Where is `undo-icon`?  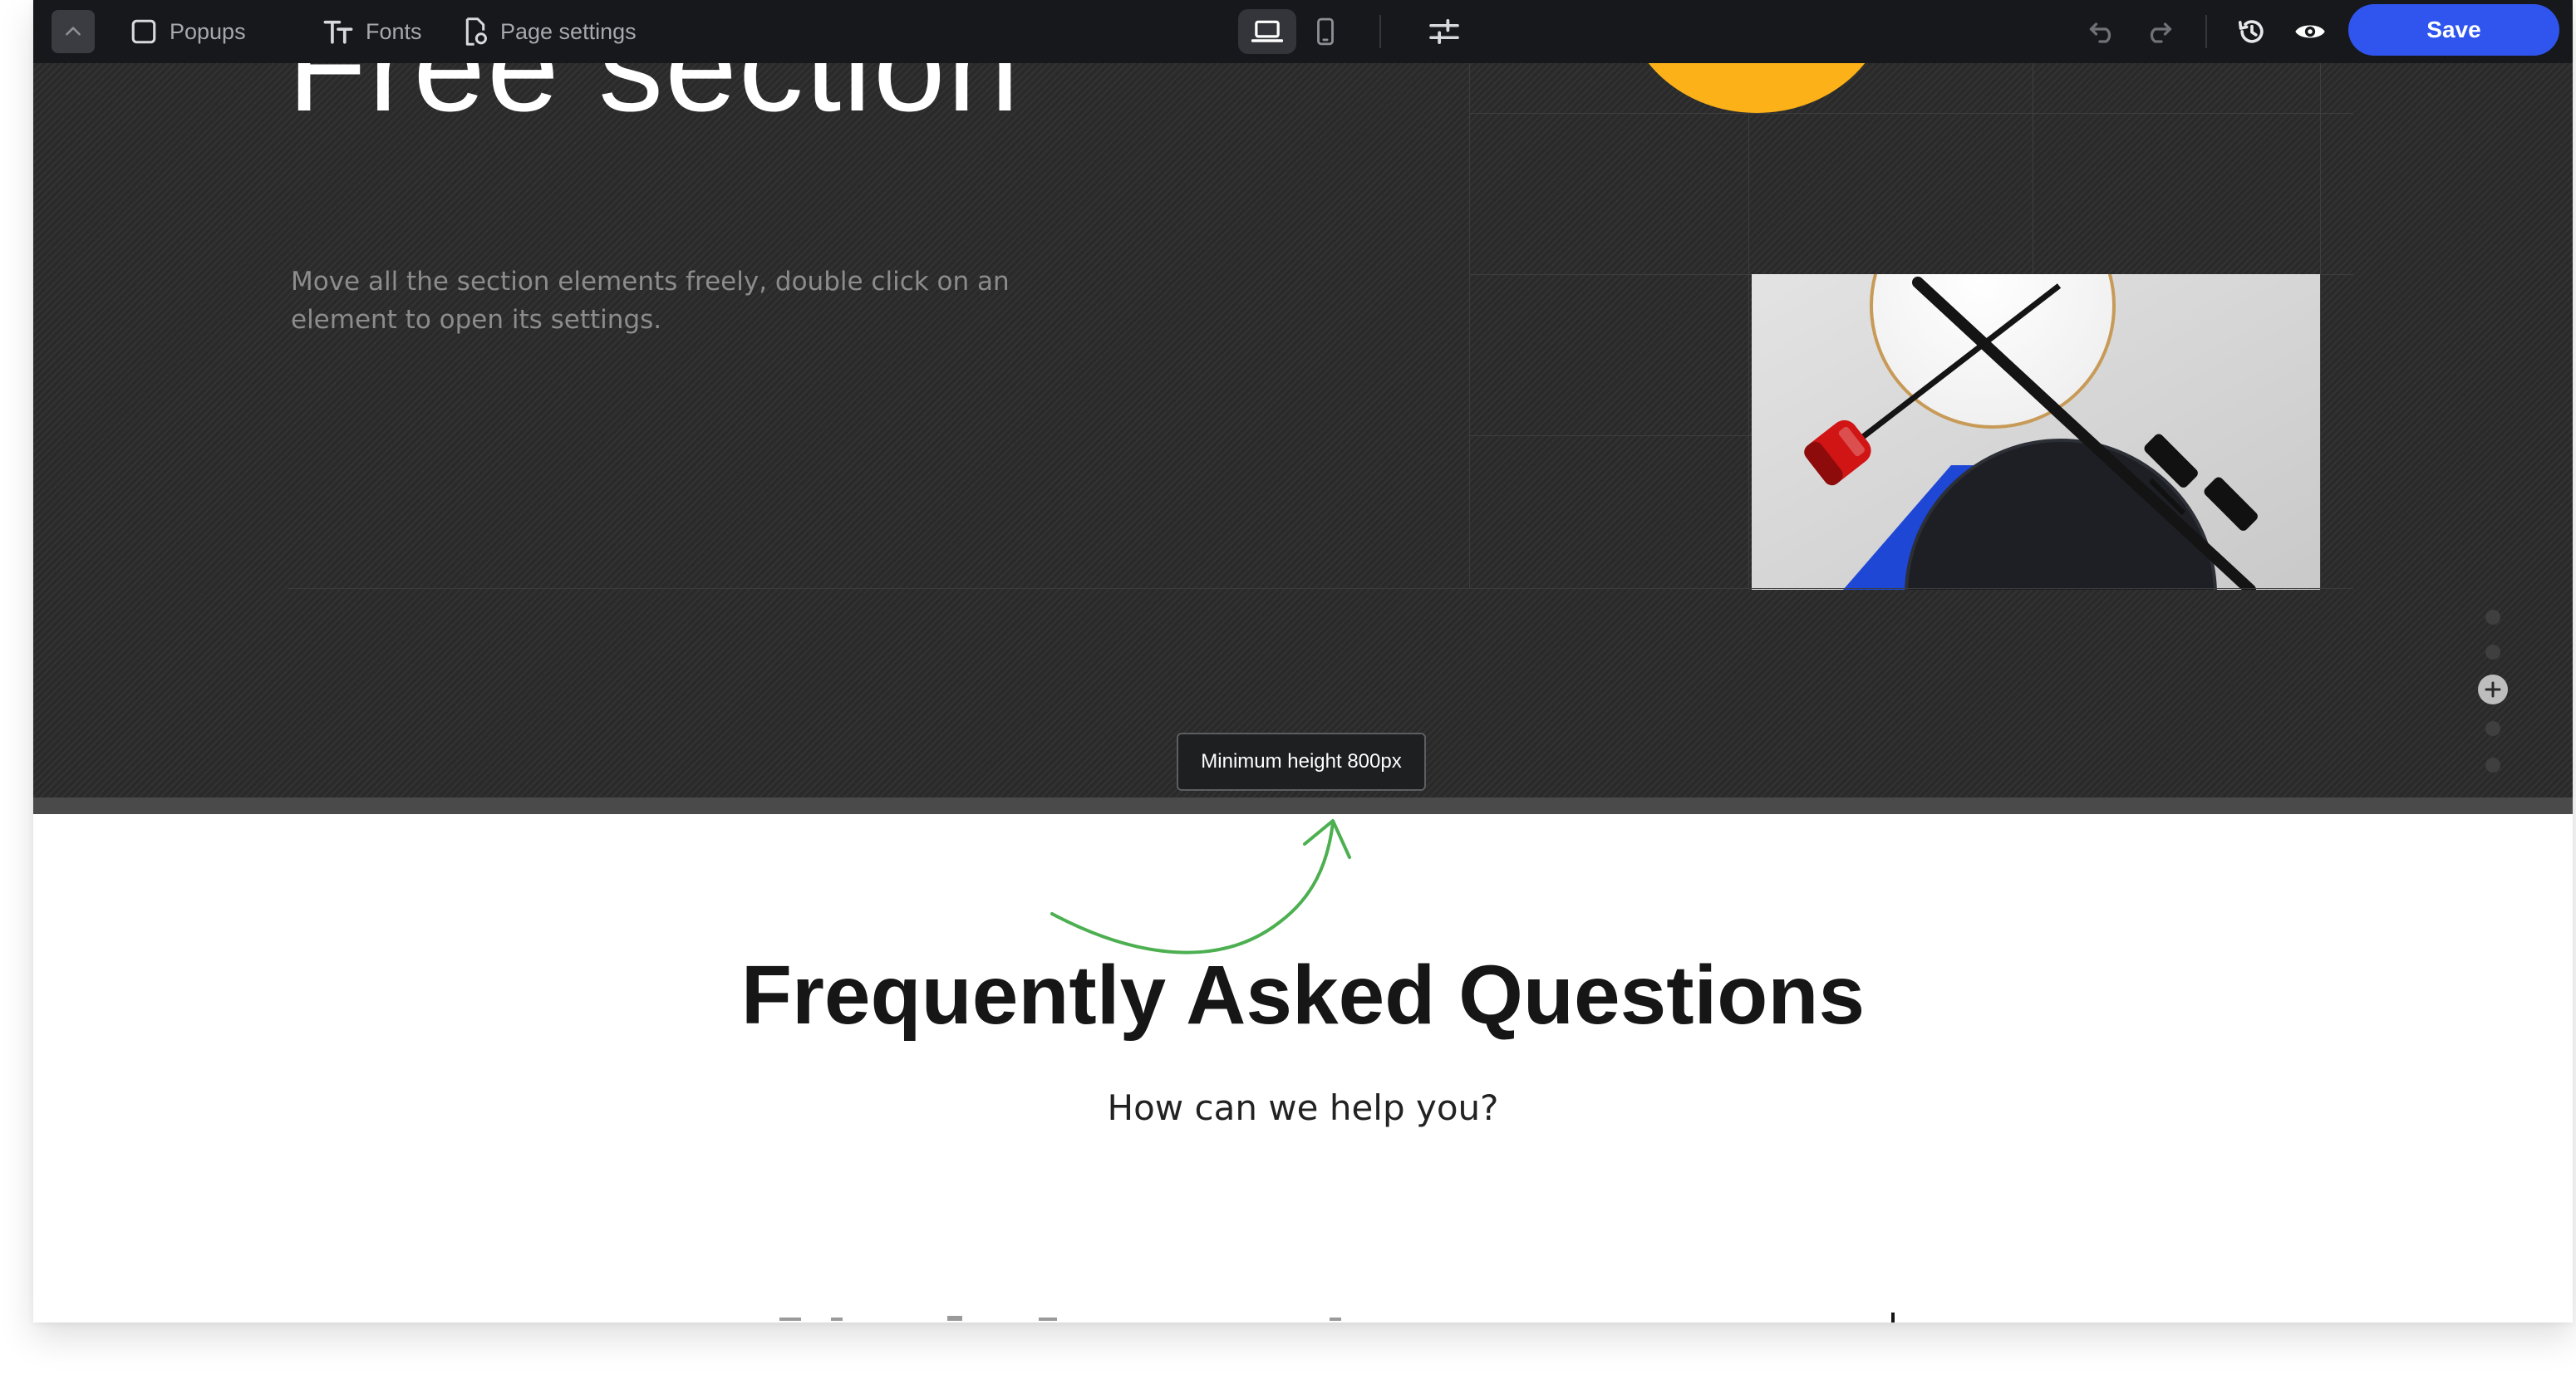
undo-icon is located at coordinates (2100, 32).